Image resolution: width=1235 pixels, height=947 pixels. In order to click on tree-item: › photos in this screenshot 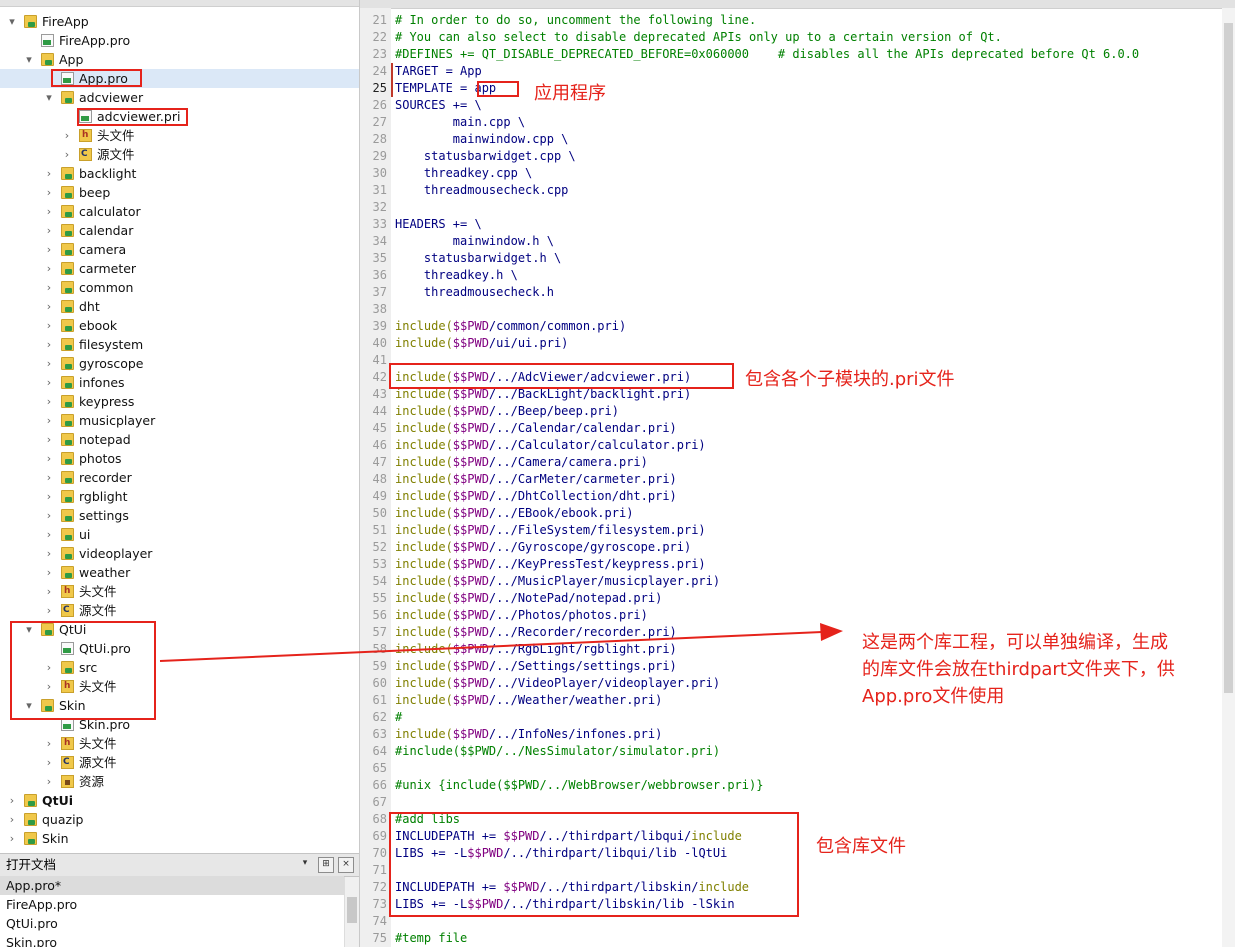, I will do `click(179, 458)`.